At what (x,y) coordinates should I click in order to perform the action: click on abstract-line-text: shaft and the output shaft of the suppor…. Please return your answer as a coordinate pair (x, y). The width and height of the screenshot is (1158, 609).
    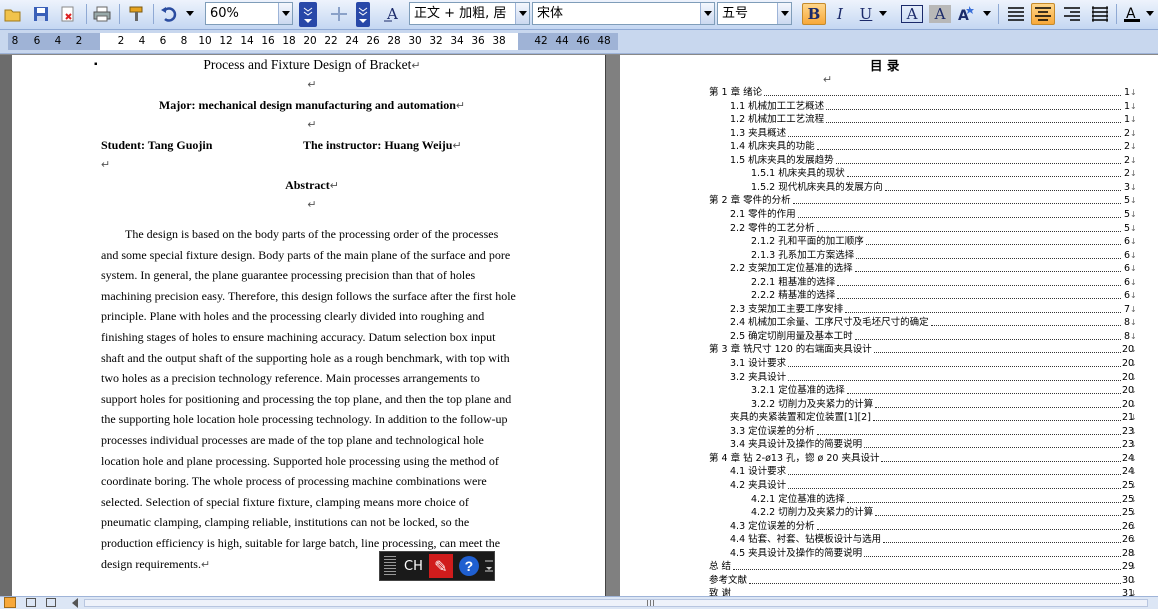
    Looking at the image, I should click on (305, 357).